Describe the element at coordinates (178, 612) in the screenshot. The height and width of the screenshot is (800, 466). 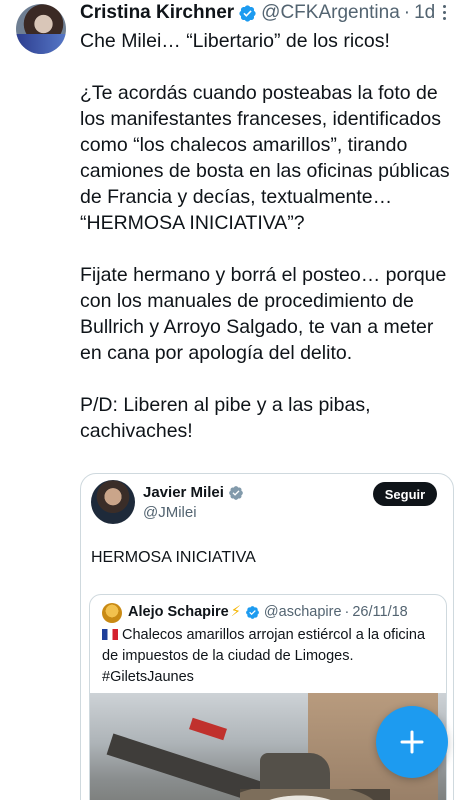
I see `nested-author-name: Alejo Schapire` at that location.